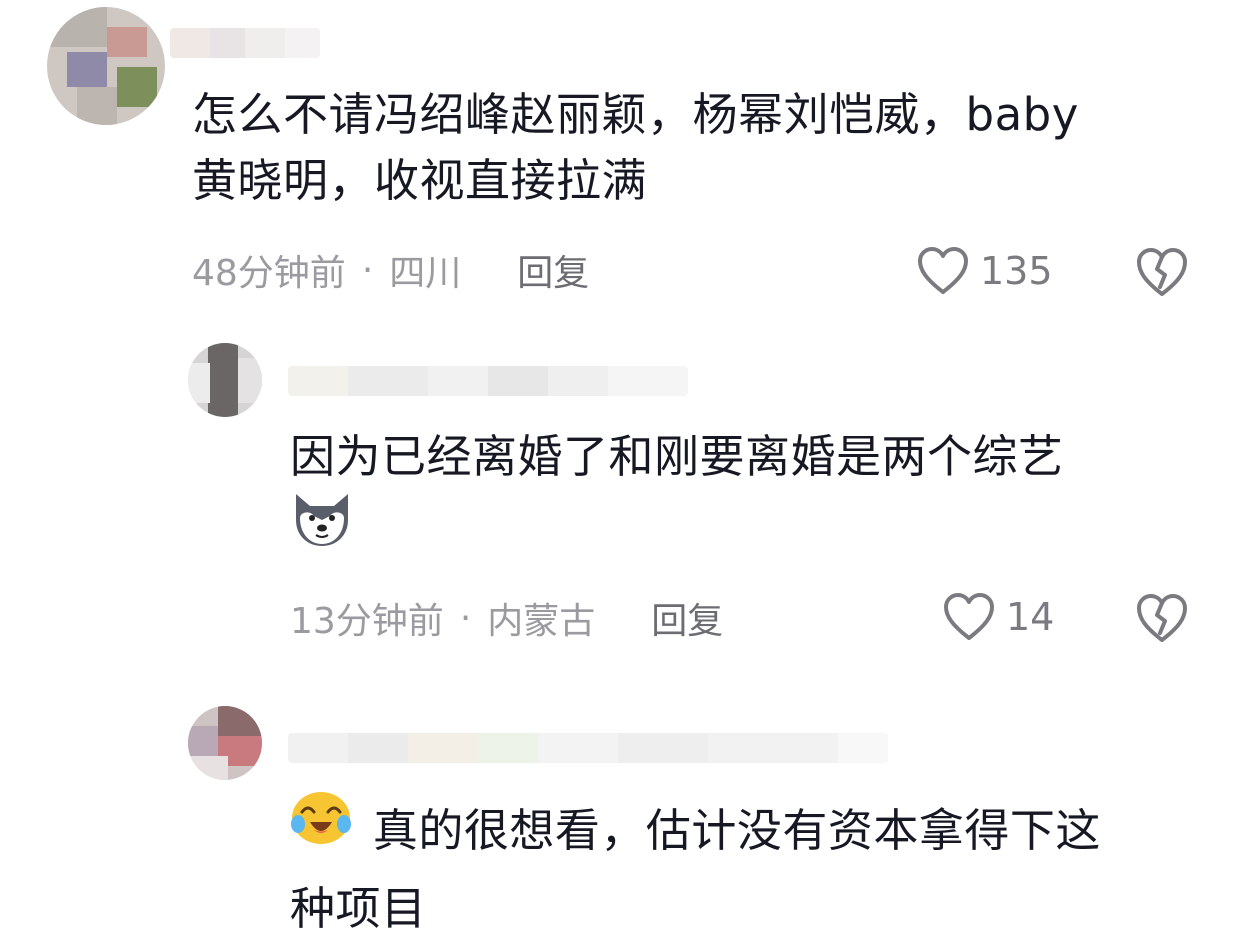  What do you see at coordinates (677, 456) in the screenshot?
I see `comment-line: 因为已经离婚了和刚要离婚是两个综艺` at bounding box center [677, 456].